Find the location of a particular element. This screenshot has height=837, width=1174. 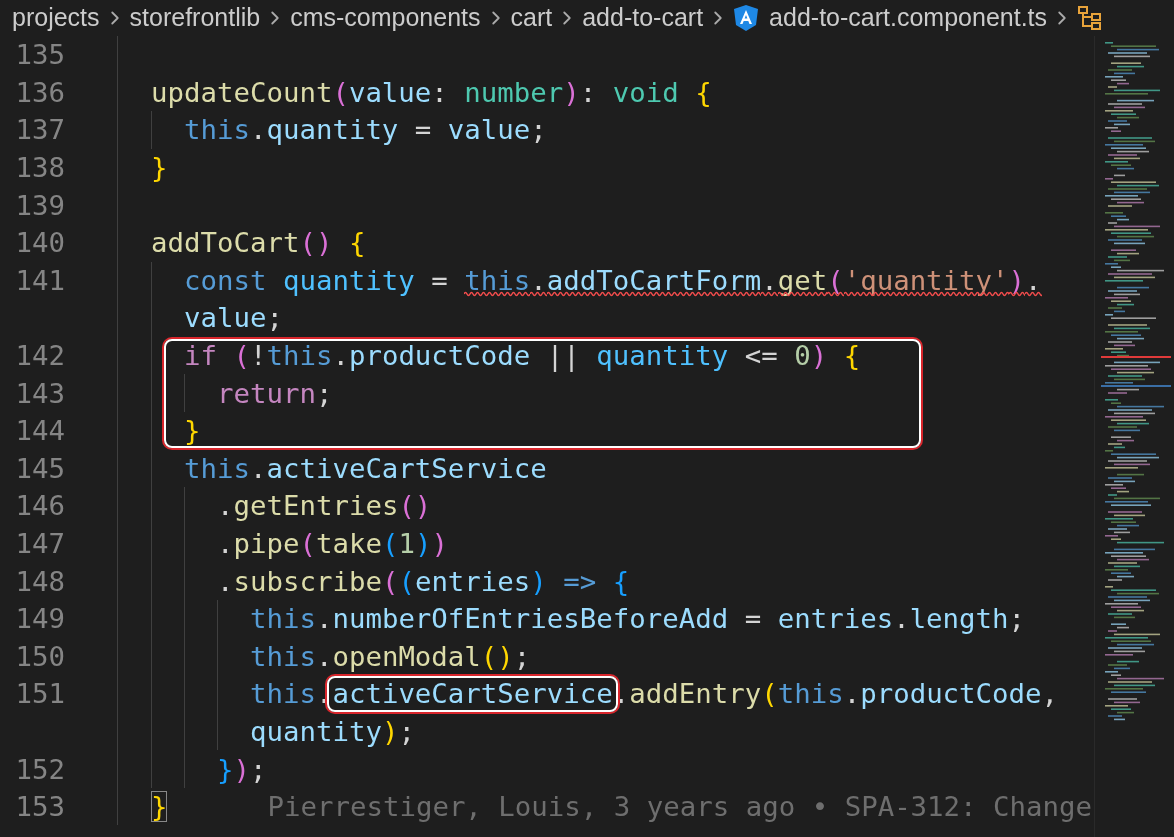

code-line: this.activeCartService is located at coordinates (365, 468).